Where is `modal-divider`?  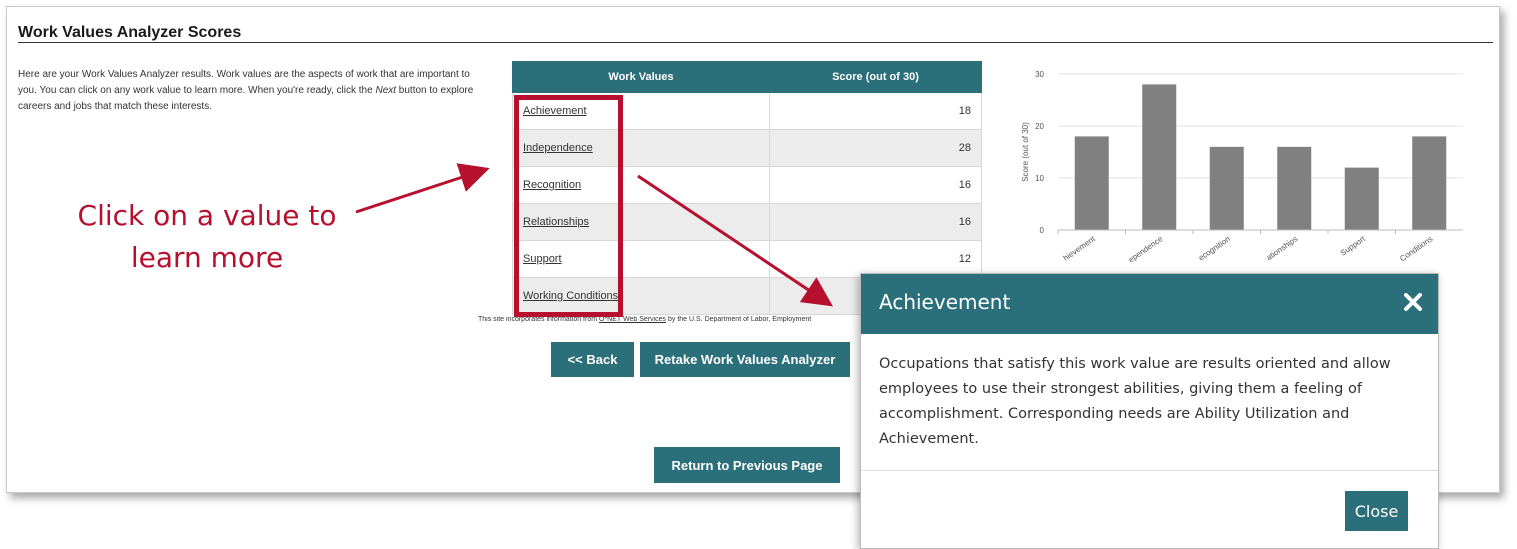
modal-divider is located at coordinates (1149, 470).